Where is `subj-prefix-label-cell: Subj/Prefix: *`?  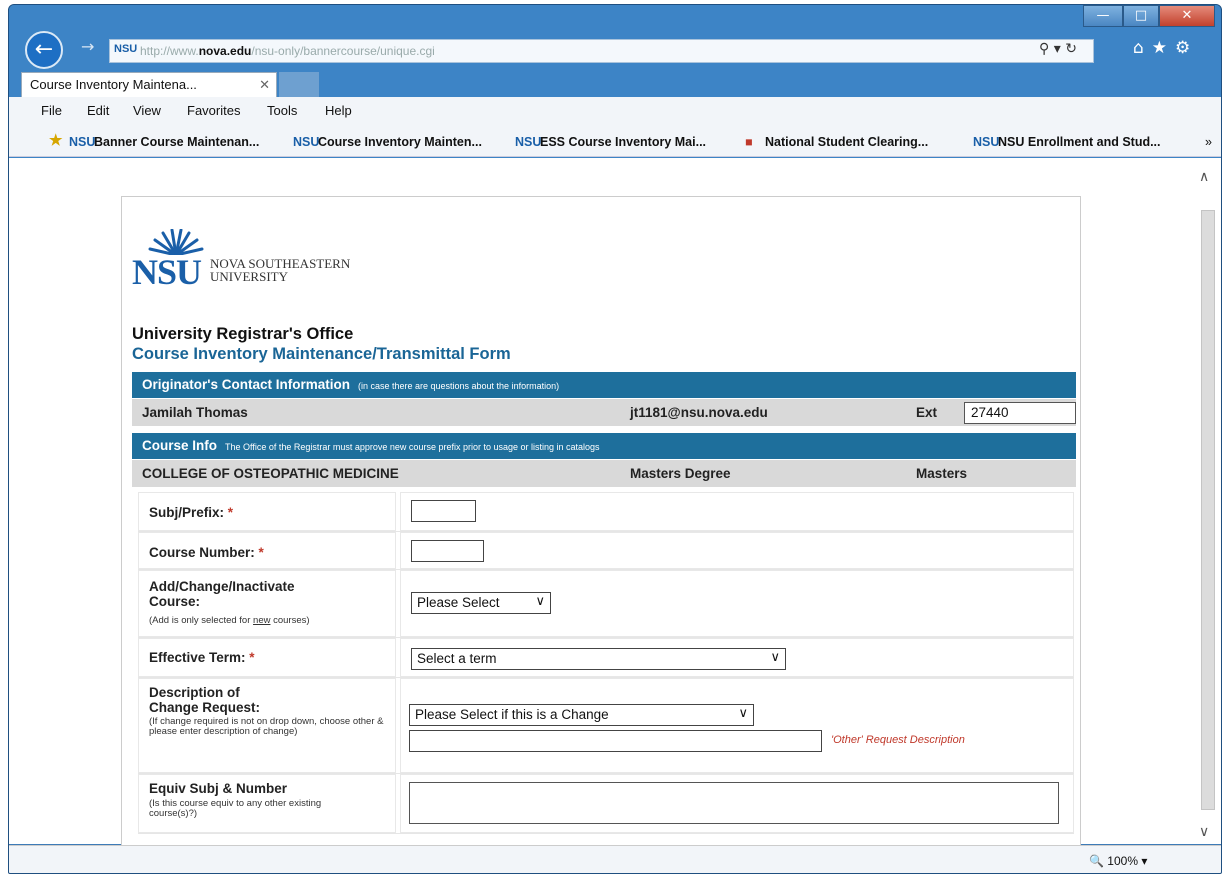 subj-prefix-label-cell: Subj/Prefix: * is located at coordinates (267, 511).